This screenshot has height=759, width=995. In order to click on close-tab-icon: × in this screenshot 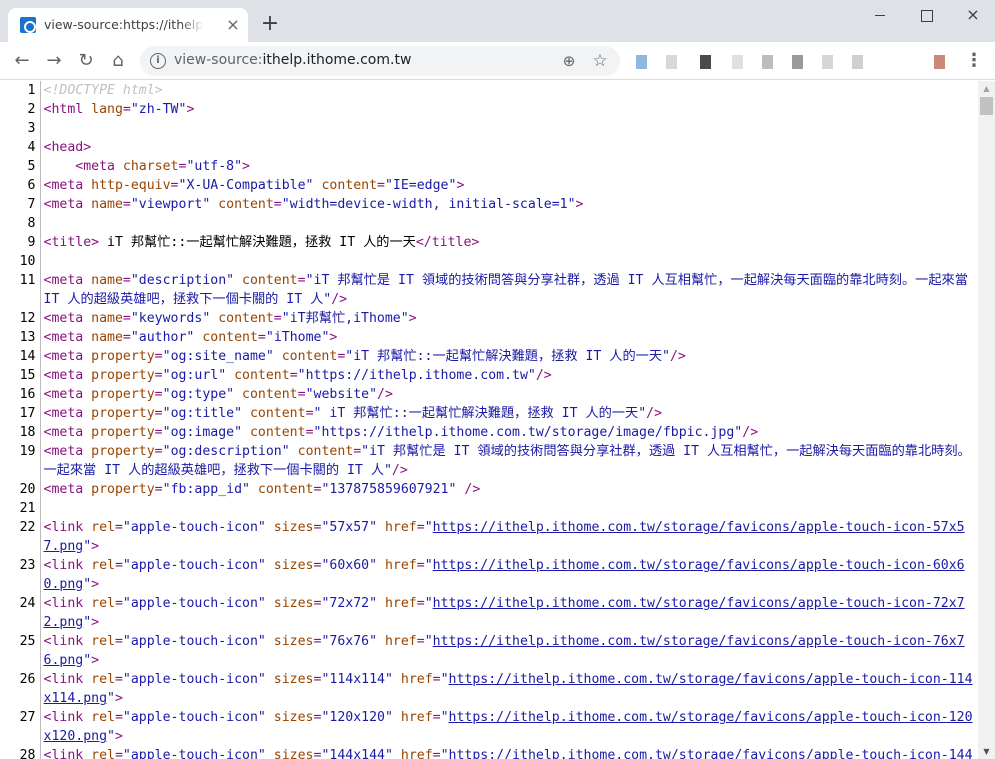, I will do `click(233, 25)`.